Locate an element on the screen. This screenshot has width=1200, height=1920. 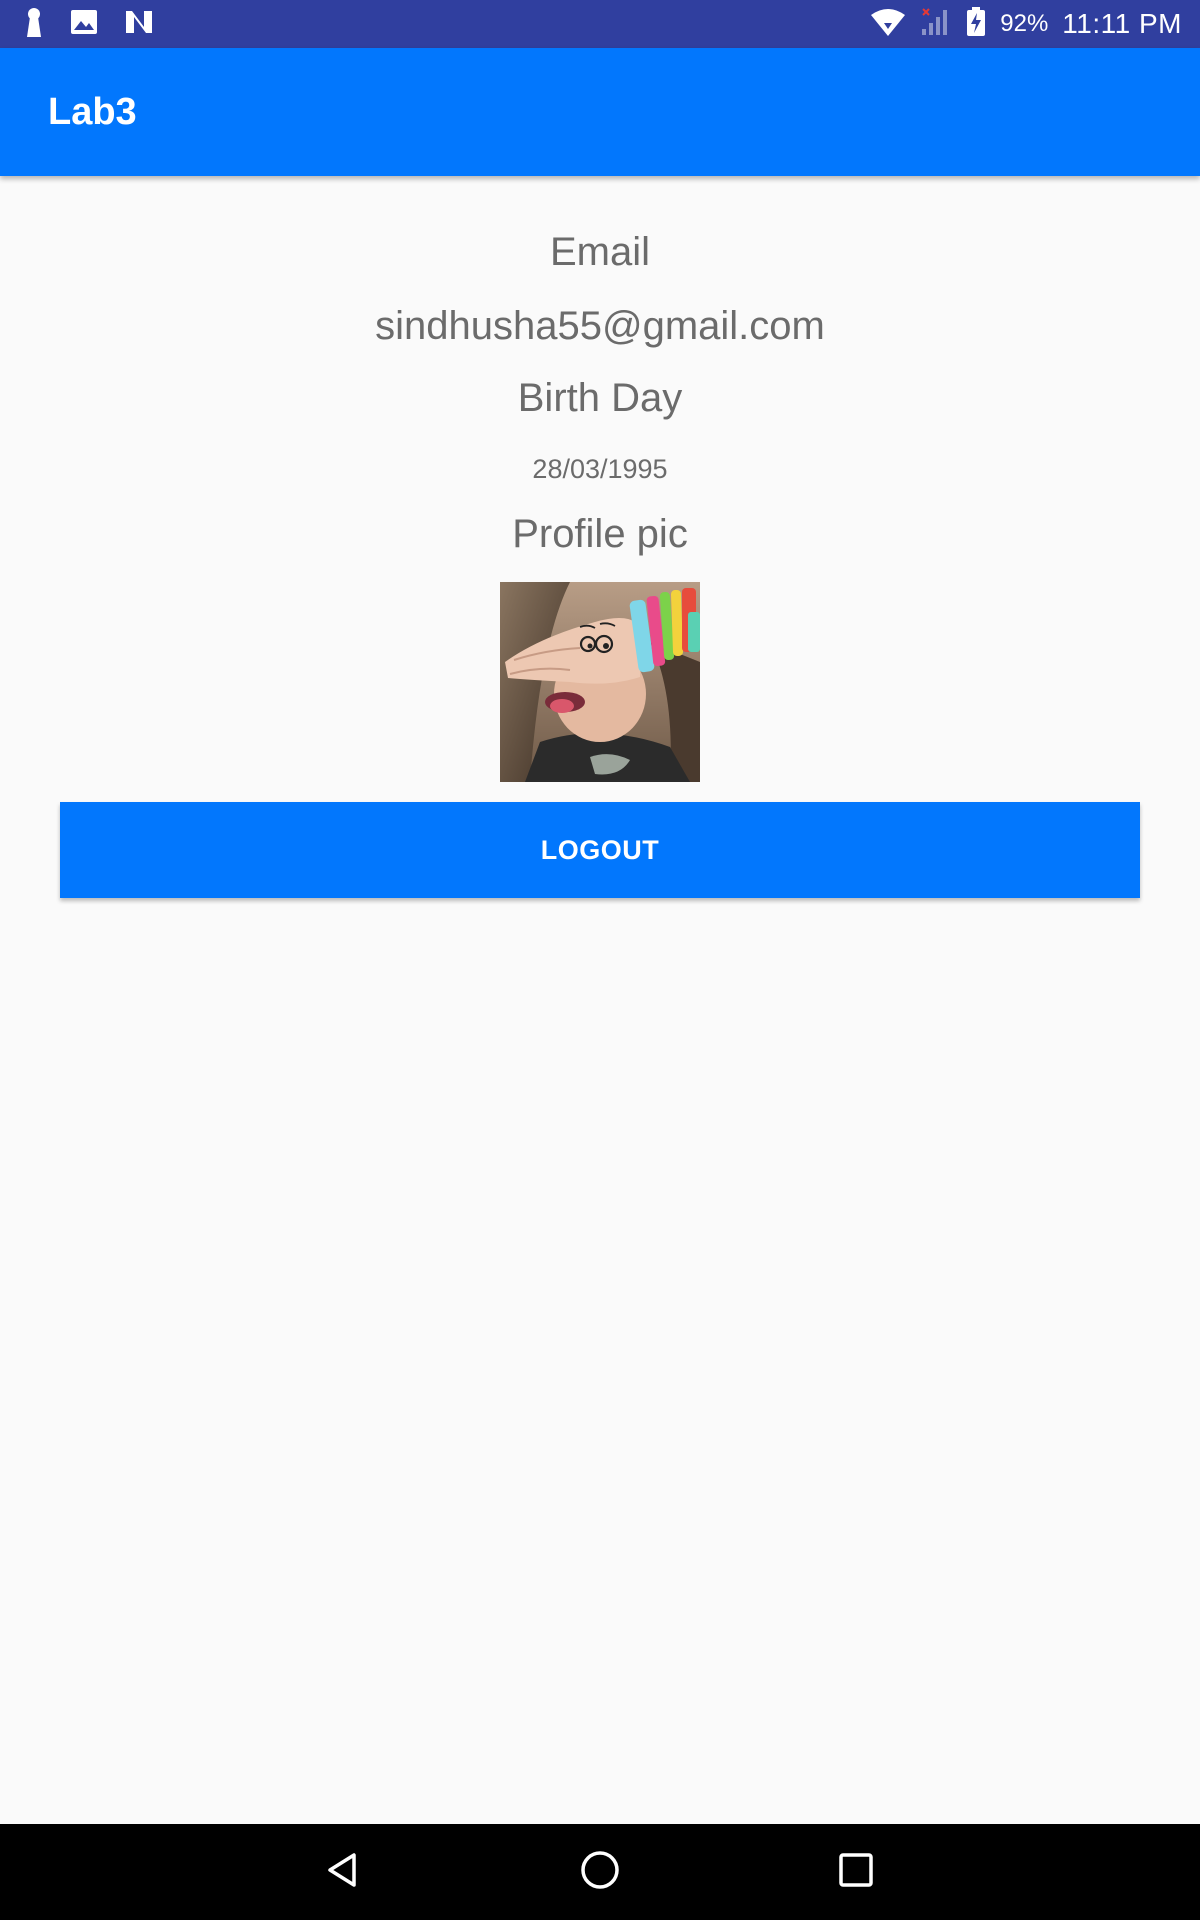
battery-percentage: 92% is located at coordinates (1024, 23).